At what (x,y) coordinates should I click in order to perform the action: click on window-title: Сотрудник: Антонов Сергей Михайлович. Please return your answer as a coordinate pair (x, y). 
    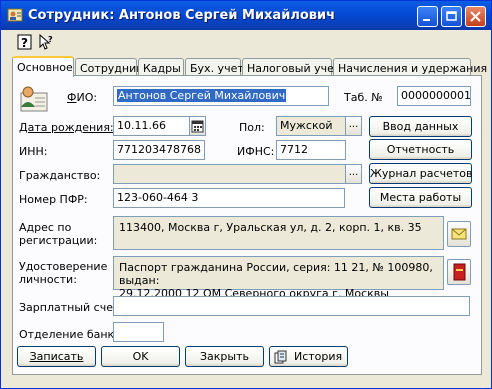
    Looking at the image, I should click on (182, 15).